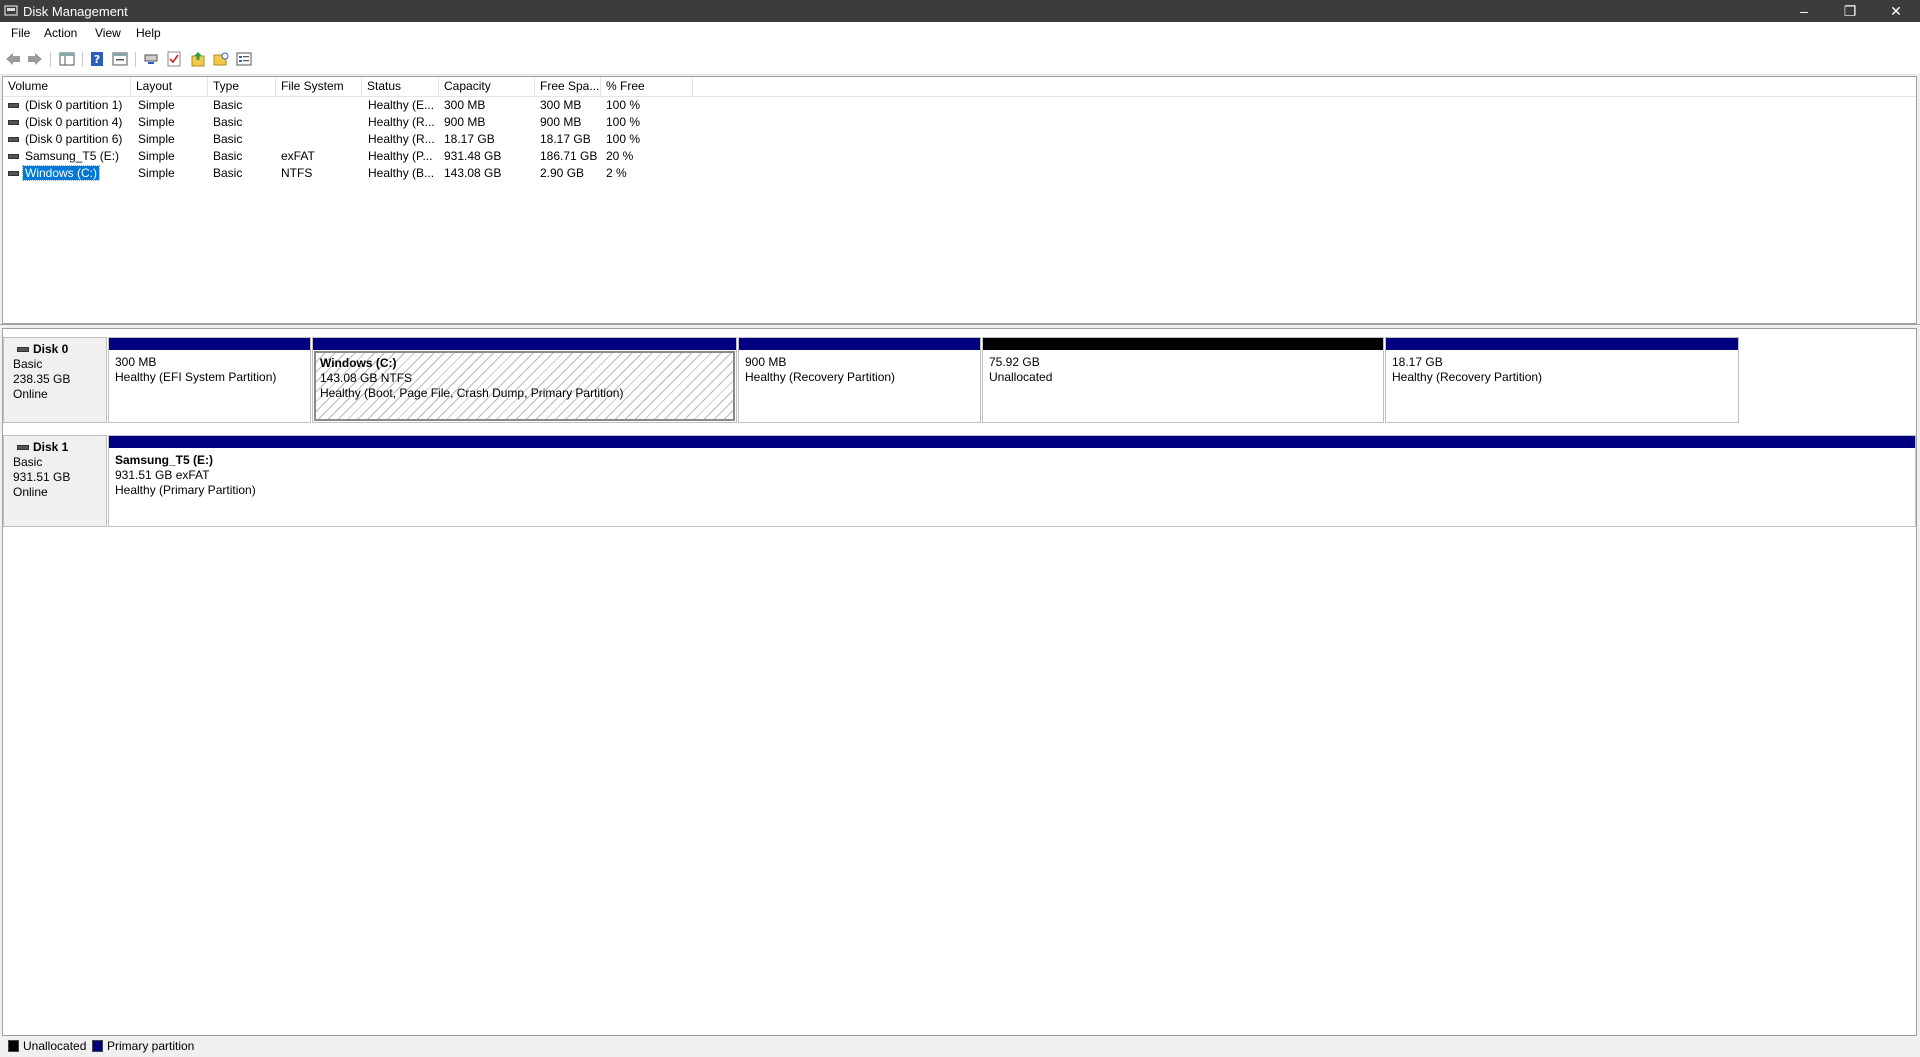 The width and height of the screenshot is (1920, 1057). I want to click on disk-label: Disk 0 Basic 238.35 GB Online, so click(55, 380).